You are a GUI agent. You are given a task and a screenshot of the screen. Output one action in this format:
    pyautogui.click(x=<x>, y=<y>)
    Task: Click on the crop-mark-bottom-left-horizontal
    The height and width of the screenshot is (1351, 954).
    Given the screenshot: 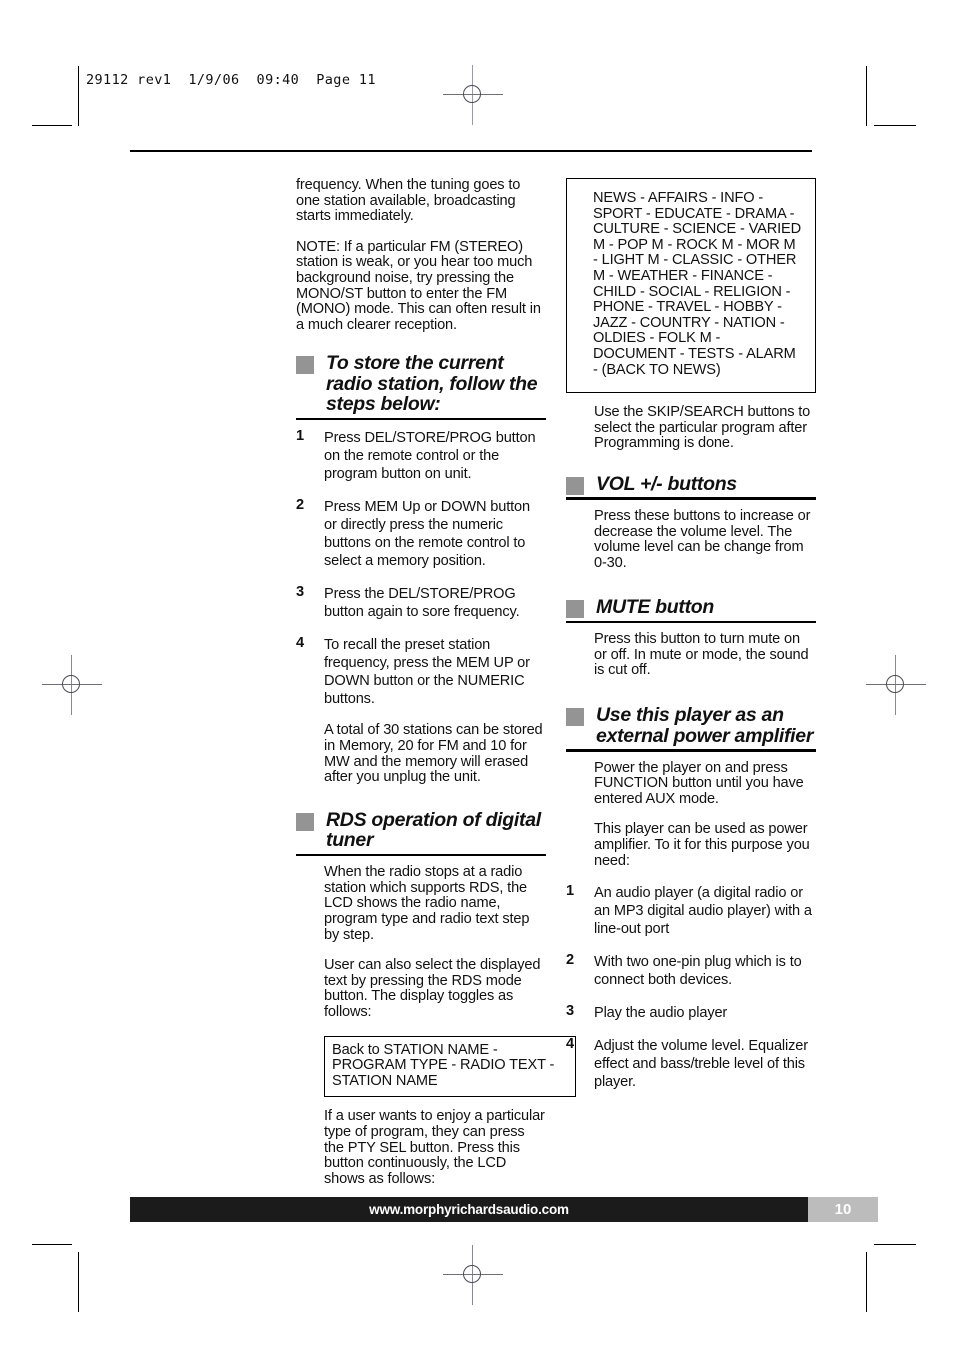 What is the action you would take?
    pyautogui.click(x=52, y=1244)
    